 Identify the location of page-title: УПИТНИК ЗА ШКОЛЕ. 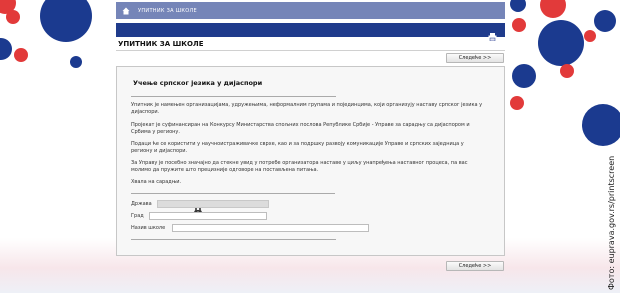
(310, 45).